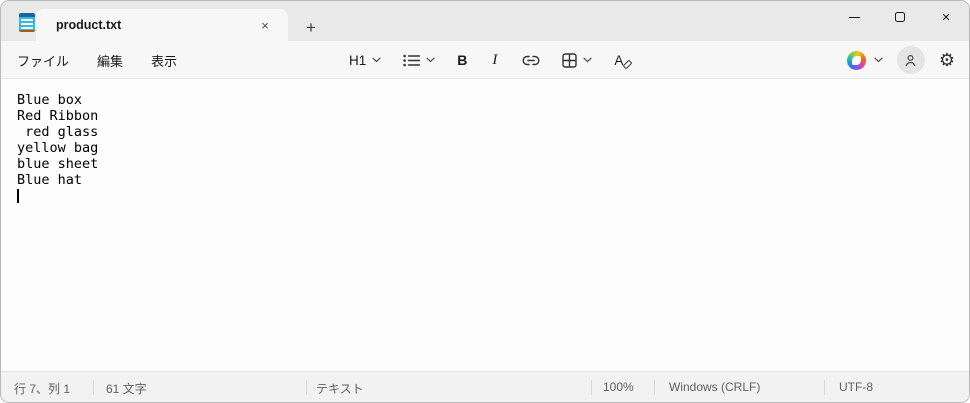  I want to click on editor-line: Red Ribbon, so click(58, 116).